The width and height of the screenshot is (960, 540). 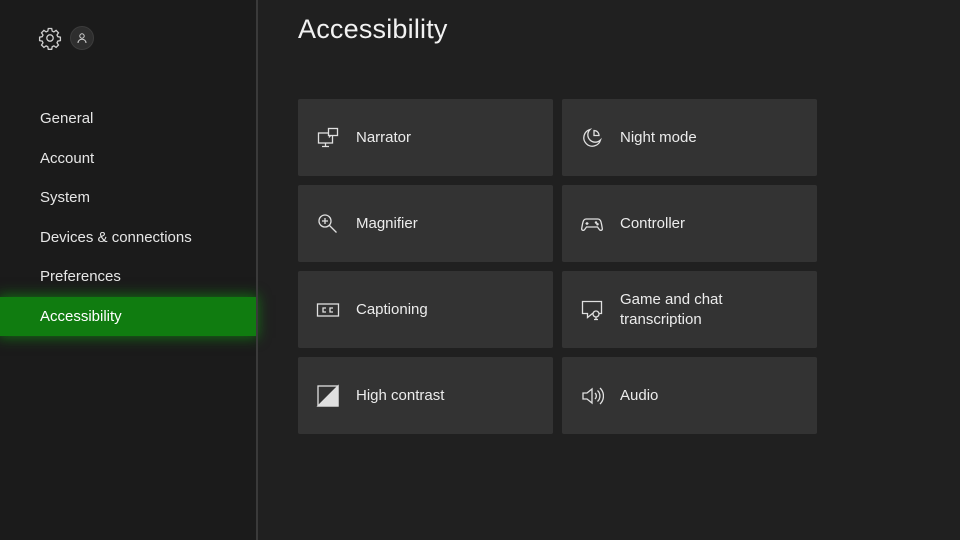 I want to click on sidebar-item-accessibility: Accessibility, so click(x=128, y=316).